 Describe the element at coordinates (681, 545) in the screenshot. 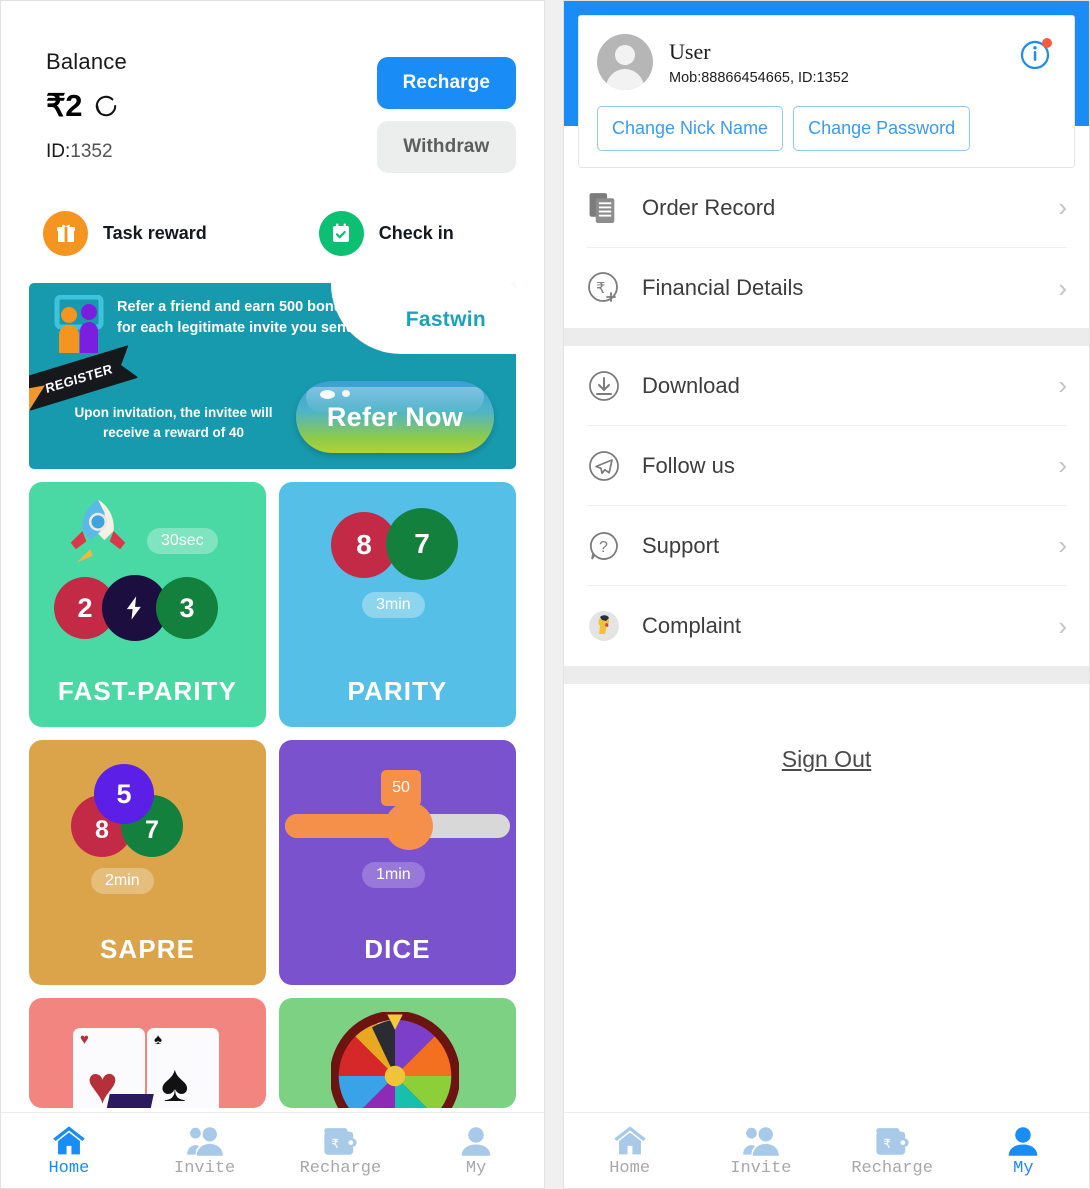

I see `menu-label-support: Support` at that location.